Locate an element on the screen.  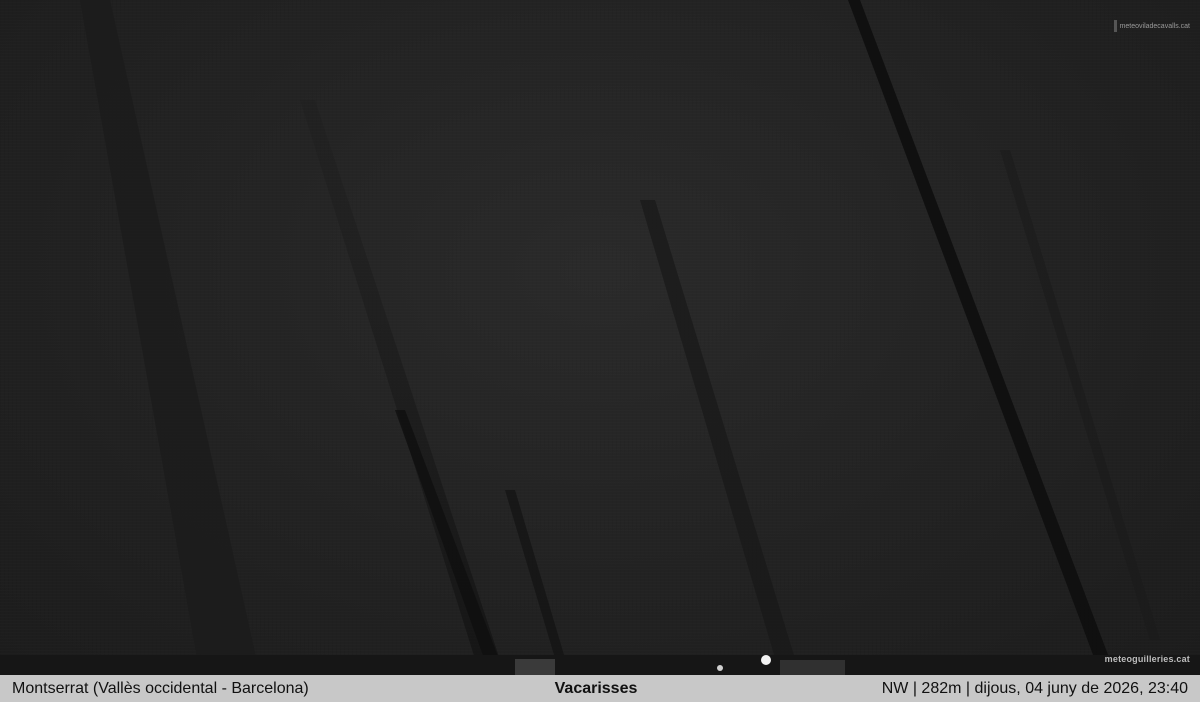
watermark-top-text: meteoviladecavalls.cat is located at coordinates (1154, 26).